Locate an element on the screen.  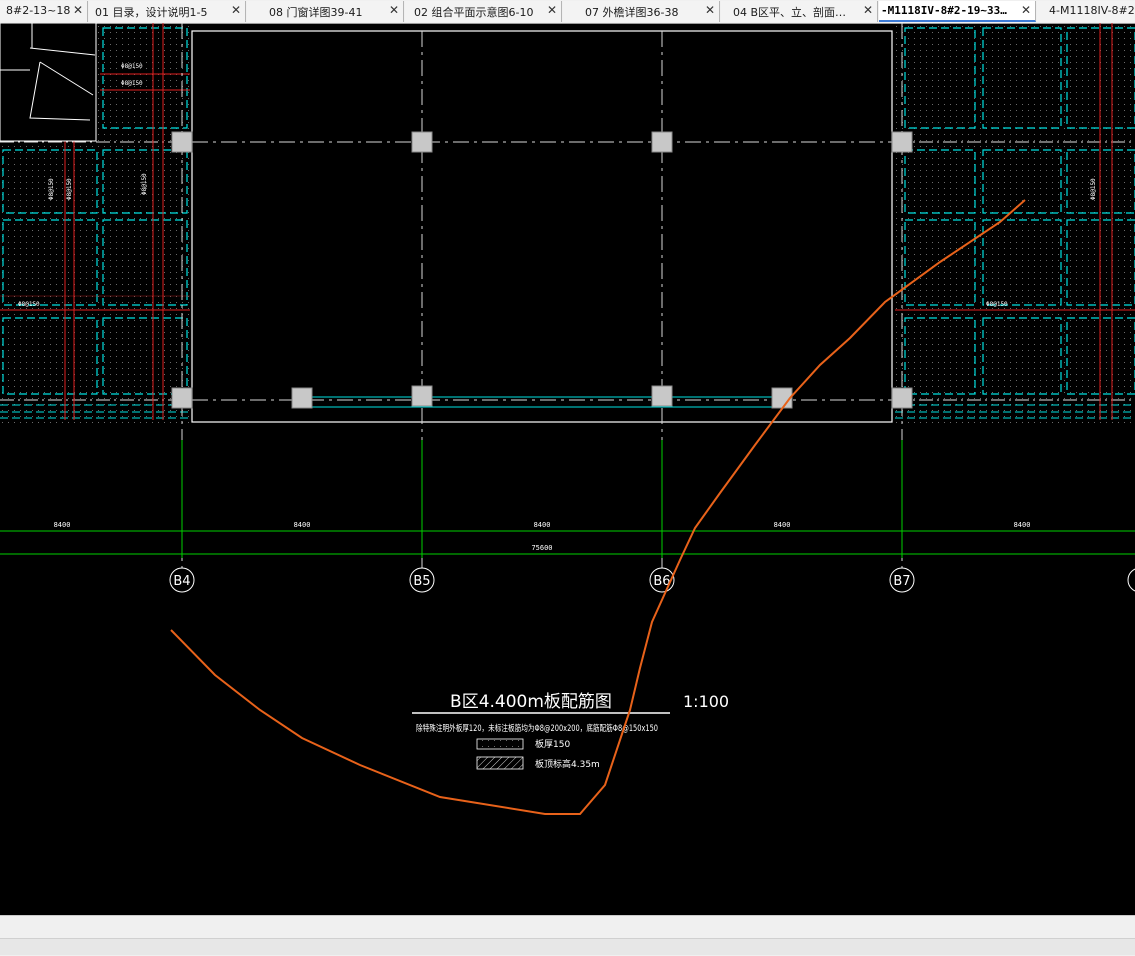
legend-slab-thickness: 板厚150 is located at coordinates (552, 744).